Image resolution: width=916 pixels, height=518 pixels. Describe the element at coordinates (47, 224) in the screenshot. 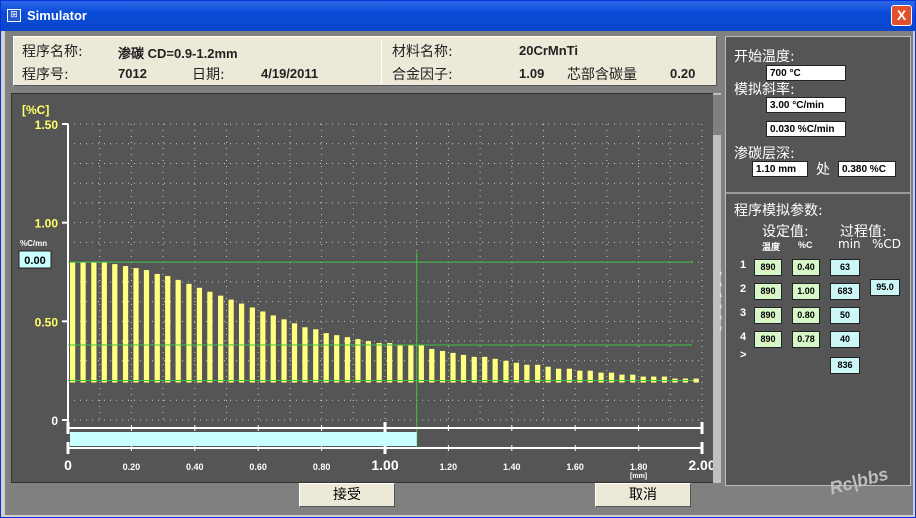

I see `y-tick-label: 1.00` at that location.